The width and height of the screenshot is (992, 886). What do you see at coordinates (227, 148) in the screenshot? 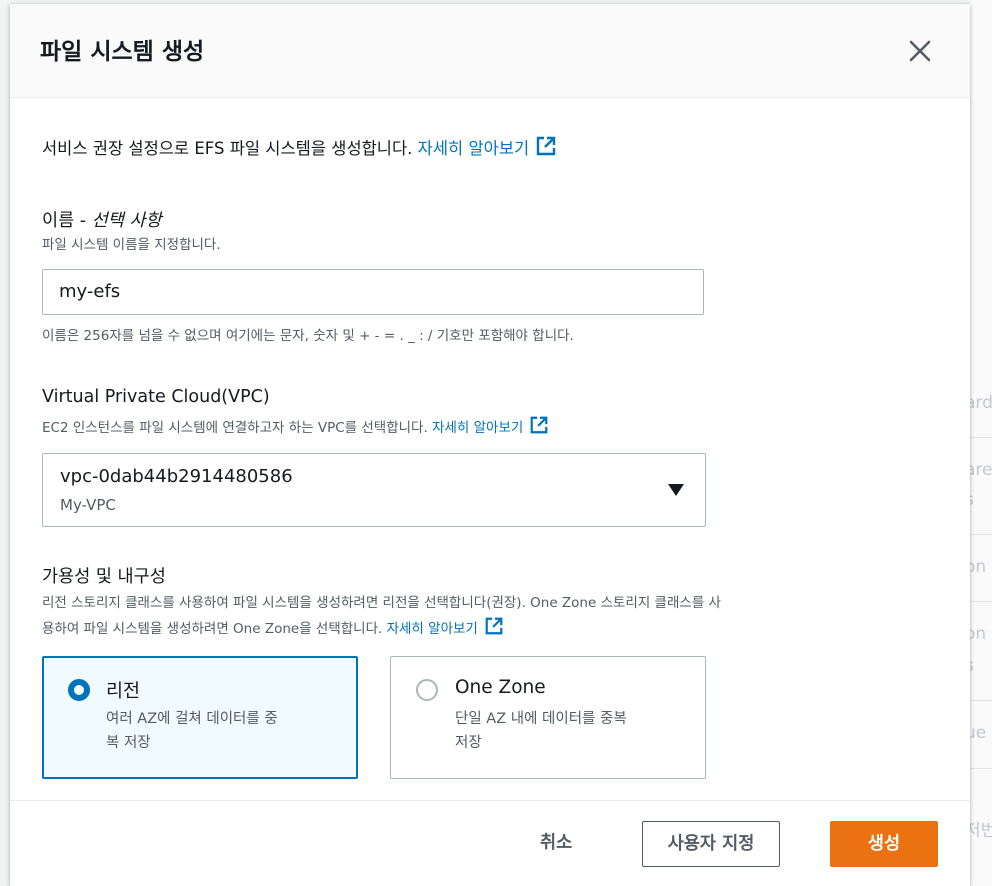
I see `intro-description: 서비스 권장 설정으로 EFS 파일 시스템을 생성합니다.` at bounding box center [227, 148].